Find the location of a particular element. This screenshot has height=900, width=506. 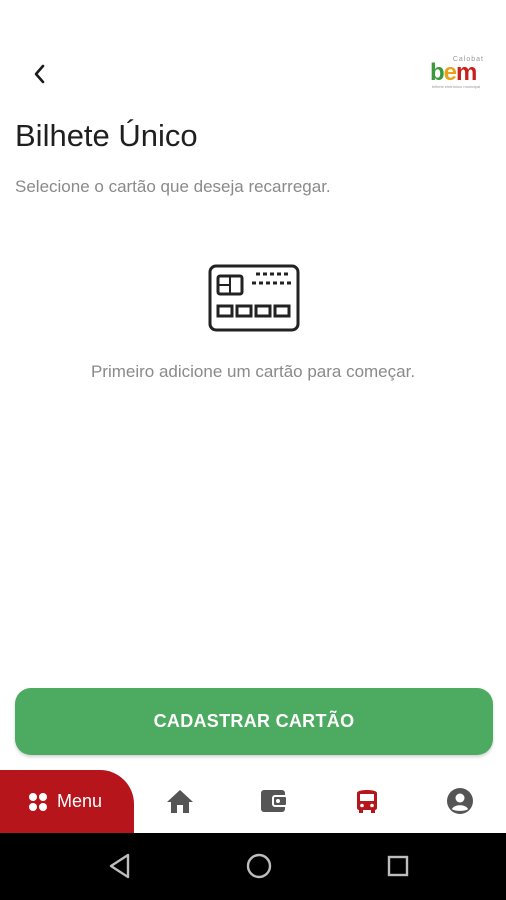

nav-home is located at coordinates (180, 801).